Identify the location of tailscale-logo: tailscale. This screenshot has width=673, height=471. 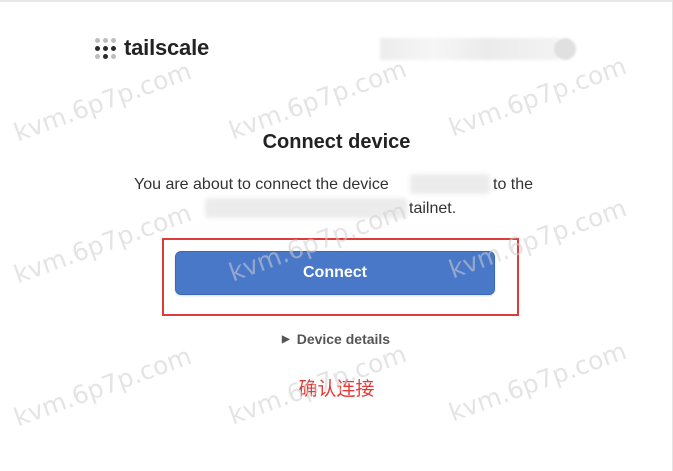
(152, 48).